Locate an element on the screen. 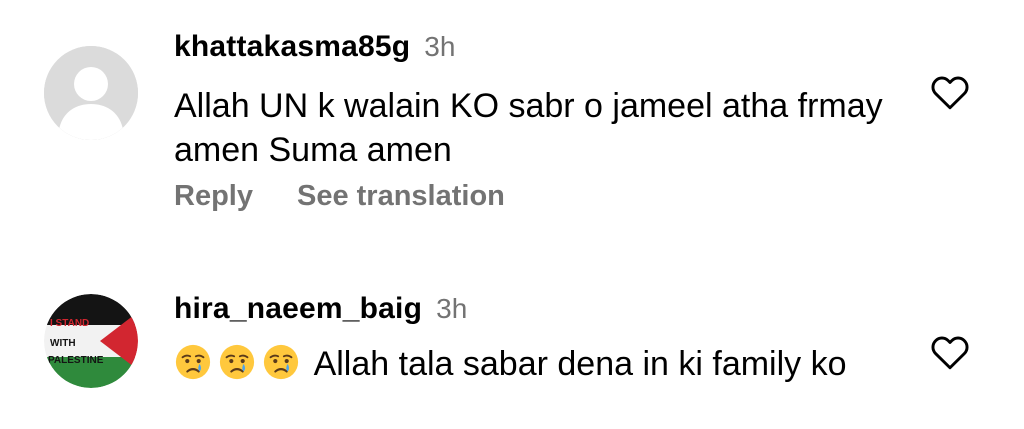 The width and height of the screenshot is (1024, 429). see-translation-button: See translation is located at coordinates (401, 196).